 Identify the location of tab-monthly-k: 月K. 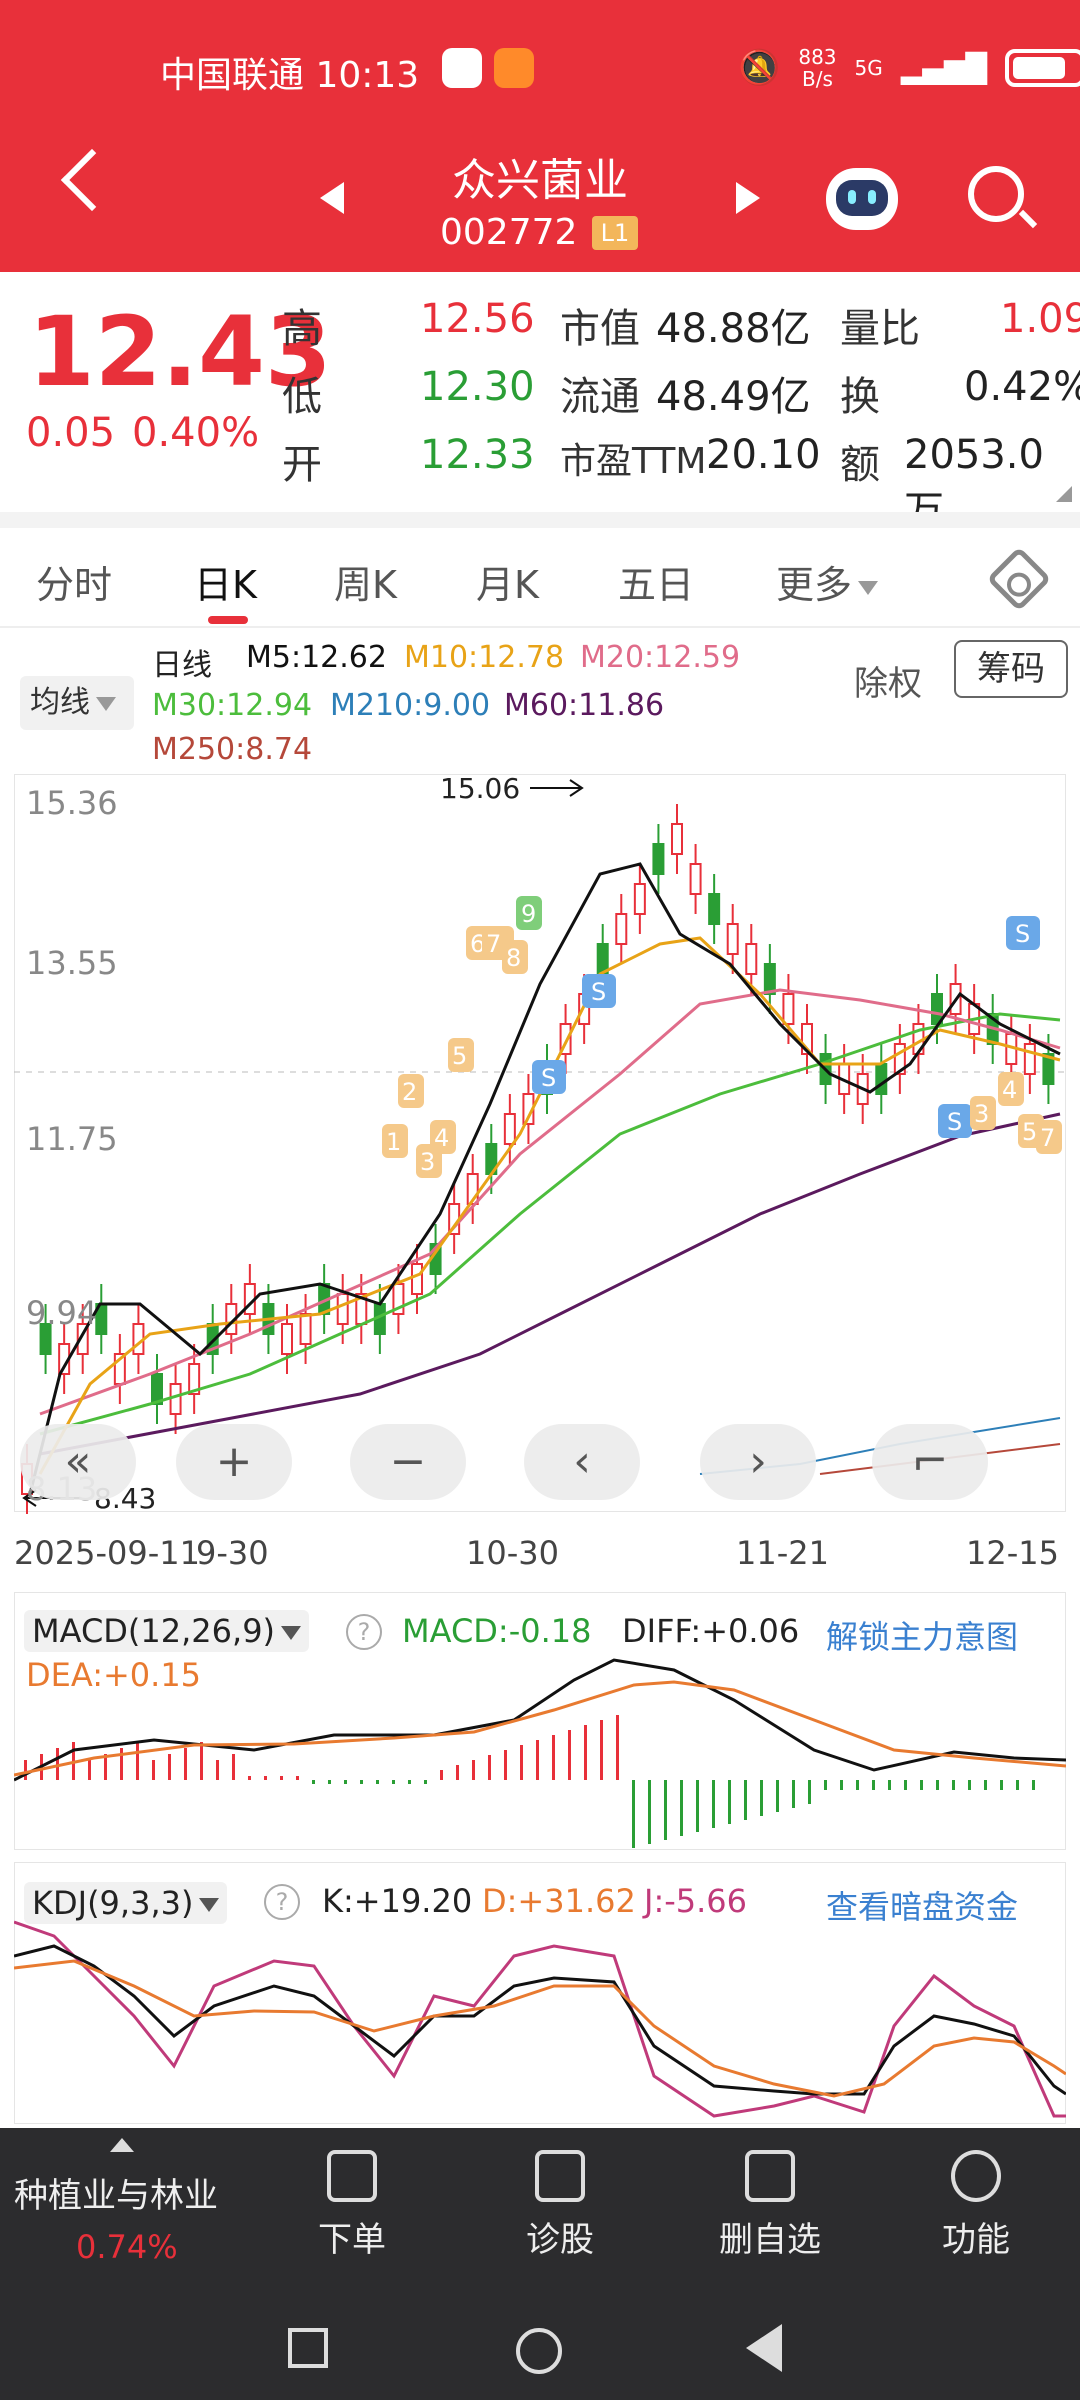
(507, 581).